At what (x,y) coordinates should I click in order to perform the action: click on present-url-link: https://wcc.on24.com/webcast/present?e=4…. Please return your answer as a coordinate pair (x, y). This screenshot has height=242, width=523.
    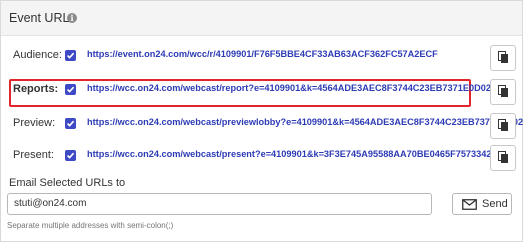
    Looking at the image, I should click on (292, 154).